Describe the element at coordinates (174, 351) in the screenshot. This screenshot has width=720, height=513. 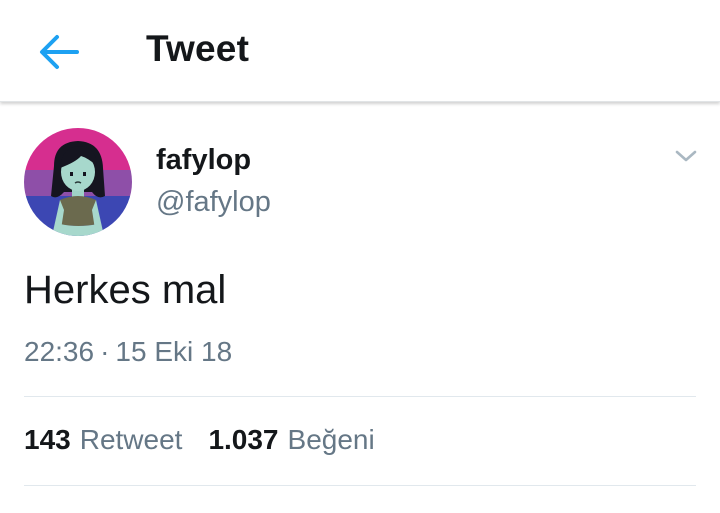
I see `tweet-date: 15 Eki 18` at that location.